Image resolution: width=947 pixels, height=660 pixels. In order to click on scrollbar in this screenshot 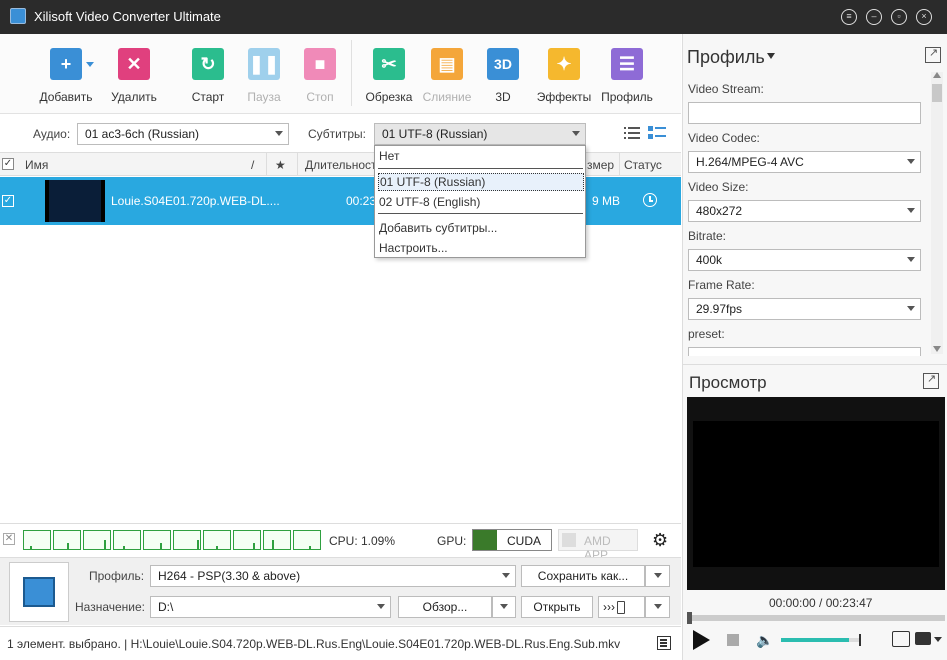, I will do `click(937, 213)`.